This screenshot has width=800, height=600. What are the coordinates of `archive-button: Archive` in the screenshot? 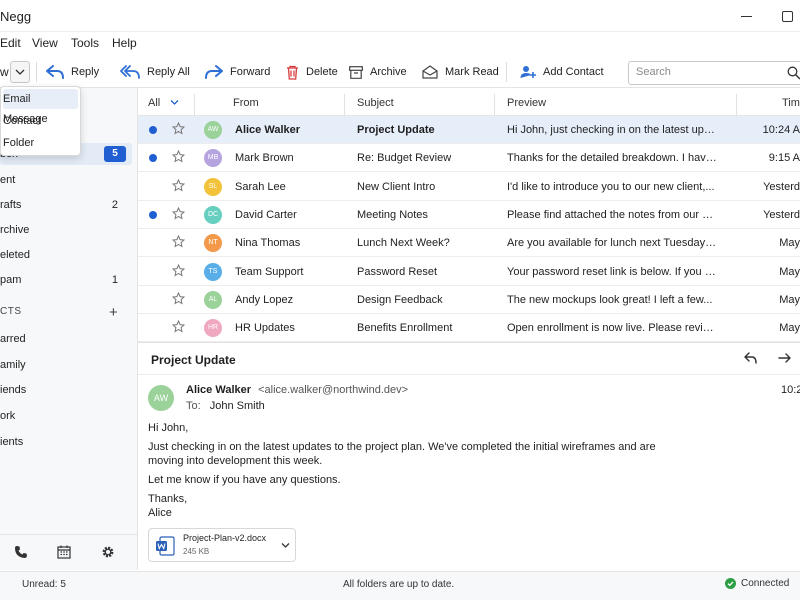 It's located at (378, 72).